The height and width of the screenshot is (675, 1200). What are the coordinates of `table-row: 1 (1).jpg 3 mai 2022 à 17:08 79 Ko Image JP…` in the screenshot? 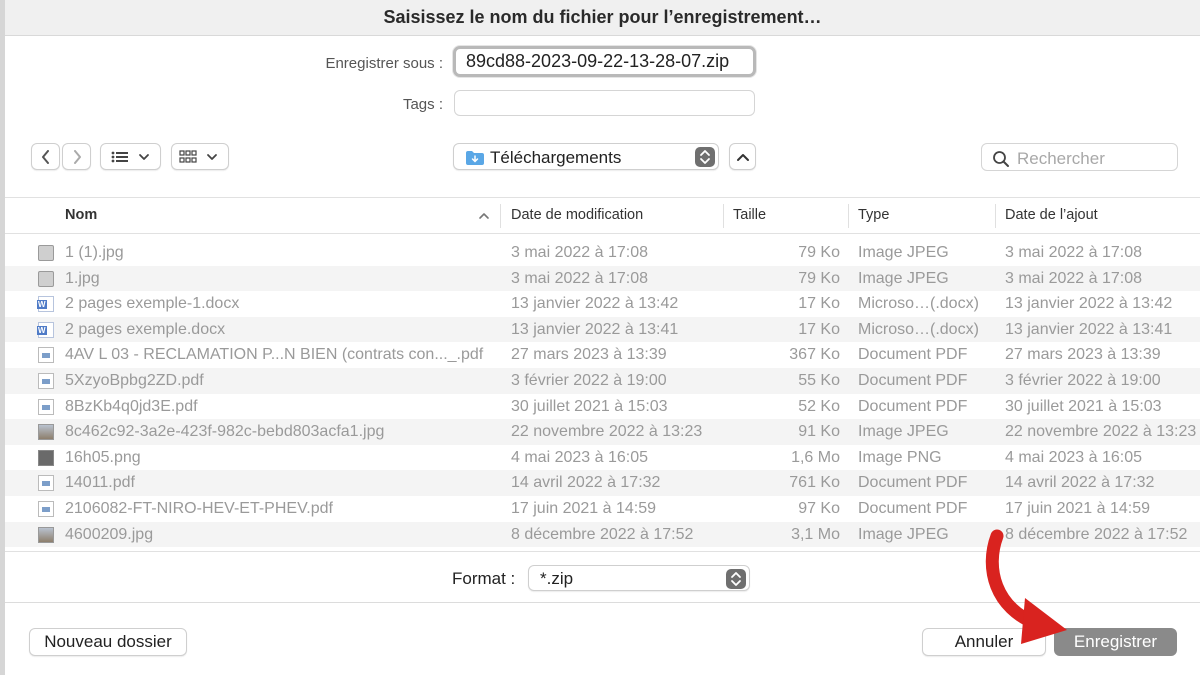 It's located at (602, 253).